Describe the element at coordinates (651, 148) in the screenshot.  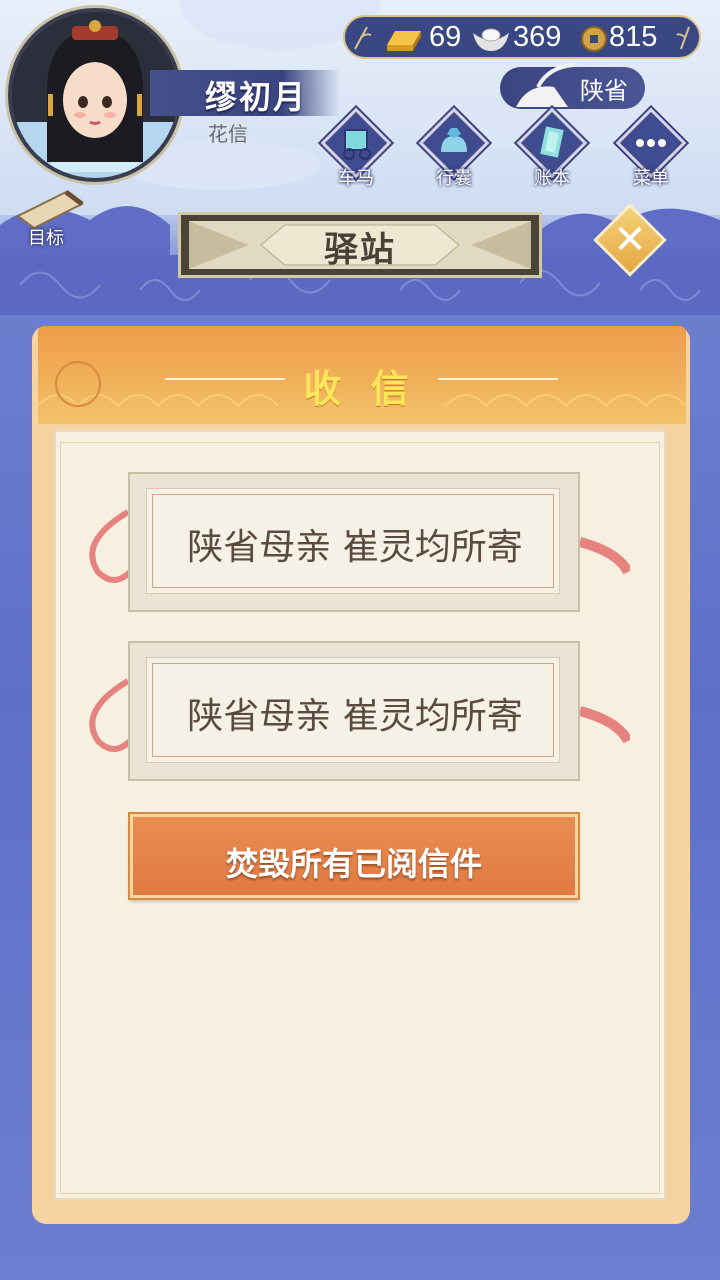
I see `more-menu-button: 菜单` at that location.